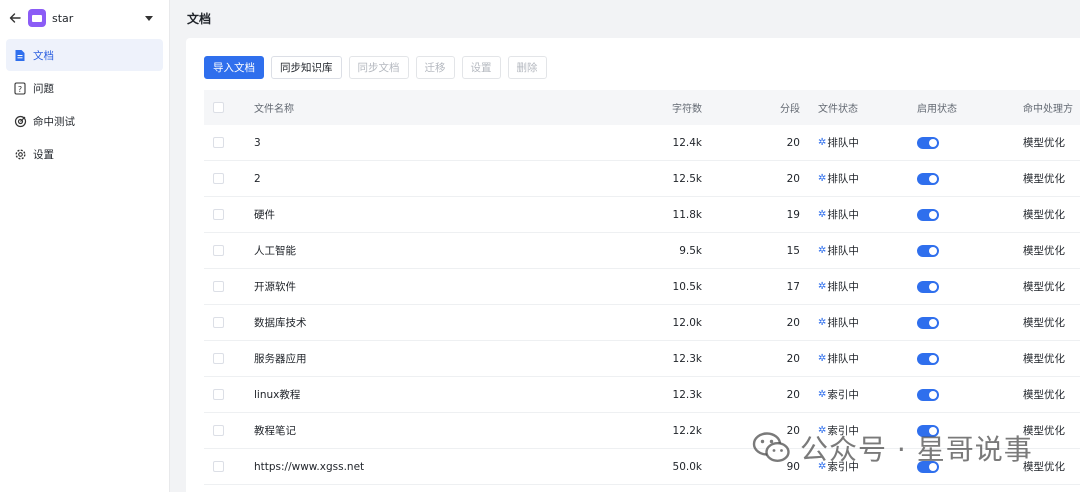  I want to click on document-name: https://www.xgss.net, so click(428, 467).